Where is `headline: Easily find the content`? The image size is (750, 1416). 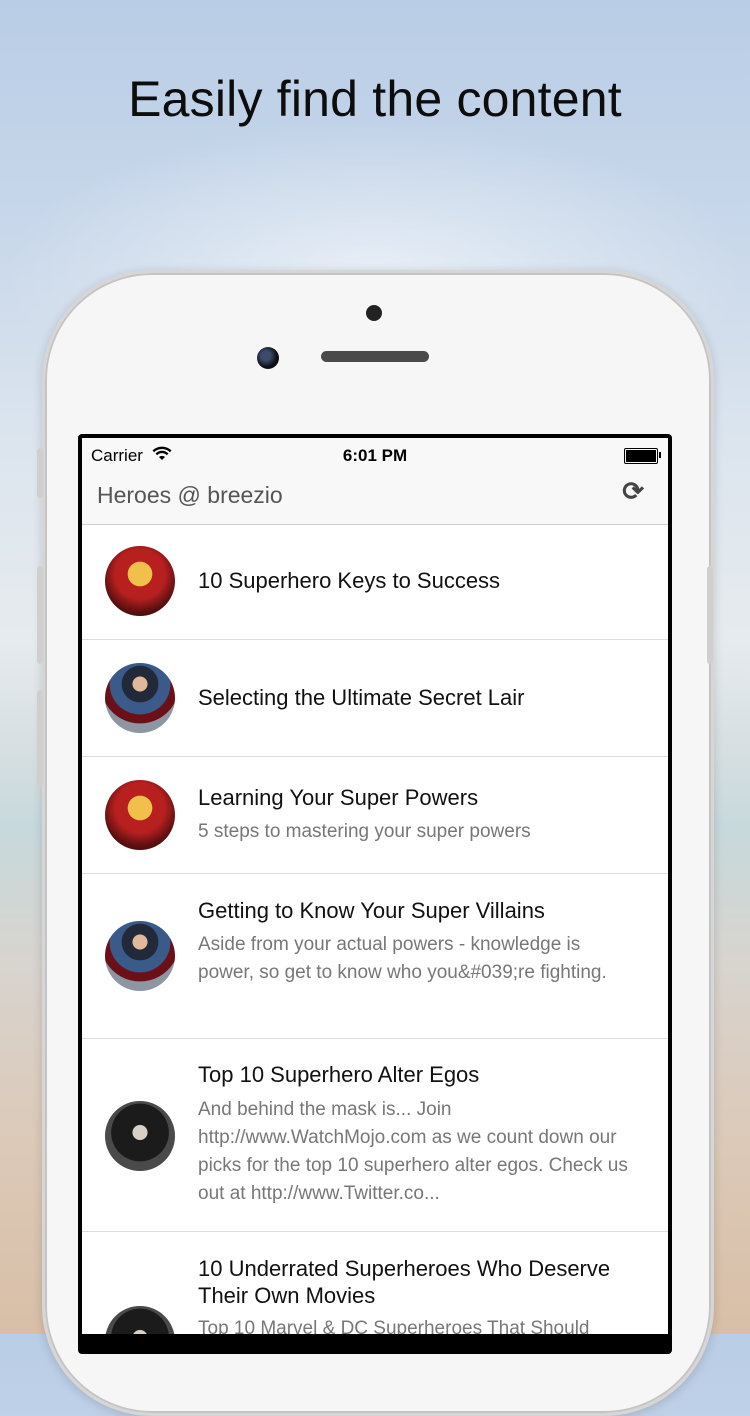
headline: Easily find the content is located at coordinates (375, 99).